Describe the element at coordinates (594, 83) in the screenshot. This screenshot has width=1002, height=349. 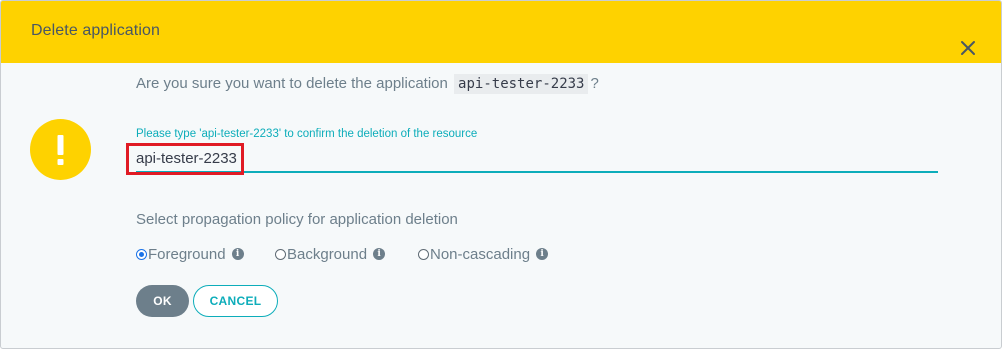
I see `question-suffix: ?` at that location.